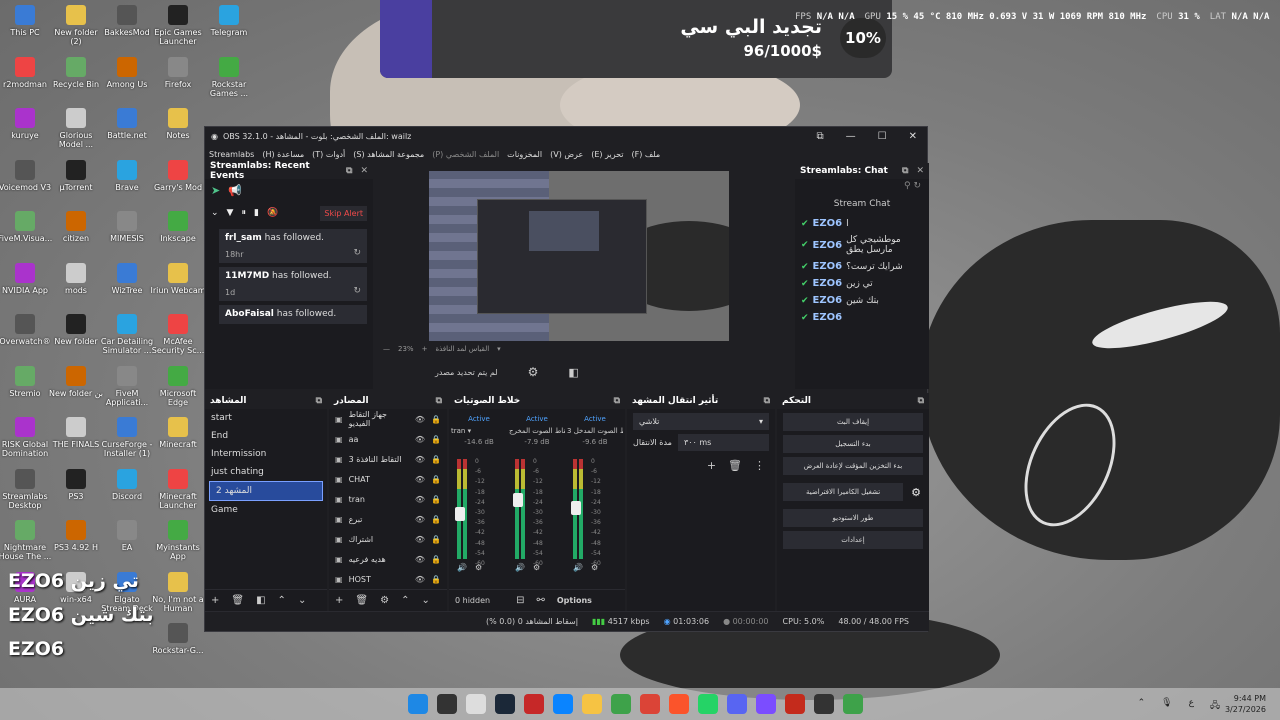  I want to click on app-icon, so click(534, 704).